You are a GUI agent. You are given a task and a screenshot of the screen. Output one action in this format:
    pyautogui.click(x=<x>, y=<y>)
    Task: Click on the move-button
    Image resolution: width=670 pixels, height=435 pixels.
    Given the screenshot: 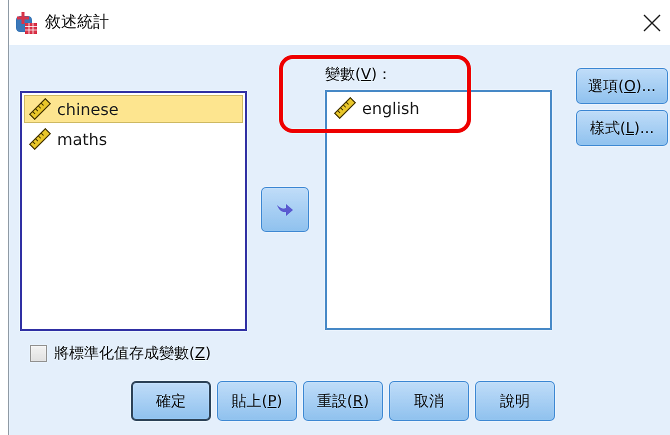 What is the action you would take?
    pyautogui.click(x=285, y=209)
    